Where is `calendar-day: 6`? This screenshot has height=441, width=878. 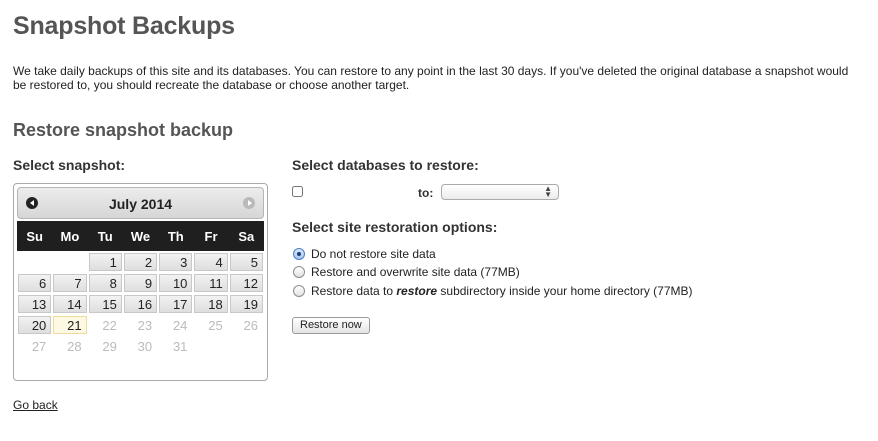
calendar-day: 6 is located at coordinates (35, 282).